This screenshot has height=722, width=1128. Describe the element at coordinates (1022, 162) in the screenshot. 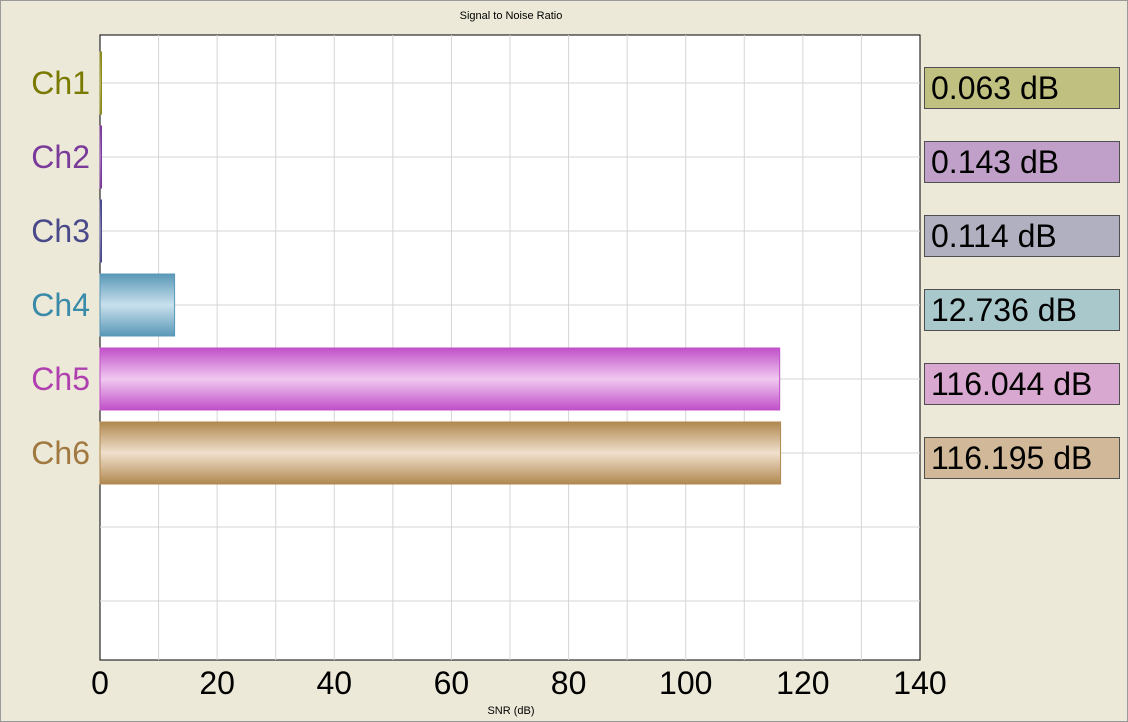

I see `value-label-ch2: 0.143 dB` at that location.